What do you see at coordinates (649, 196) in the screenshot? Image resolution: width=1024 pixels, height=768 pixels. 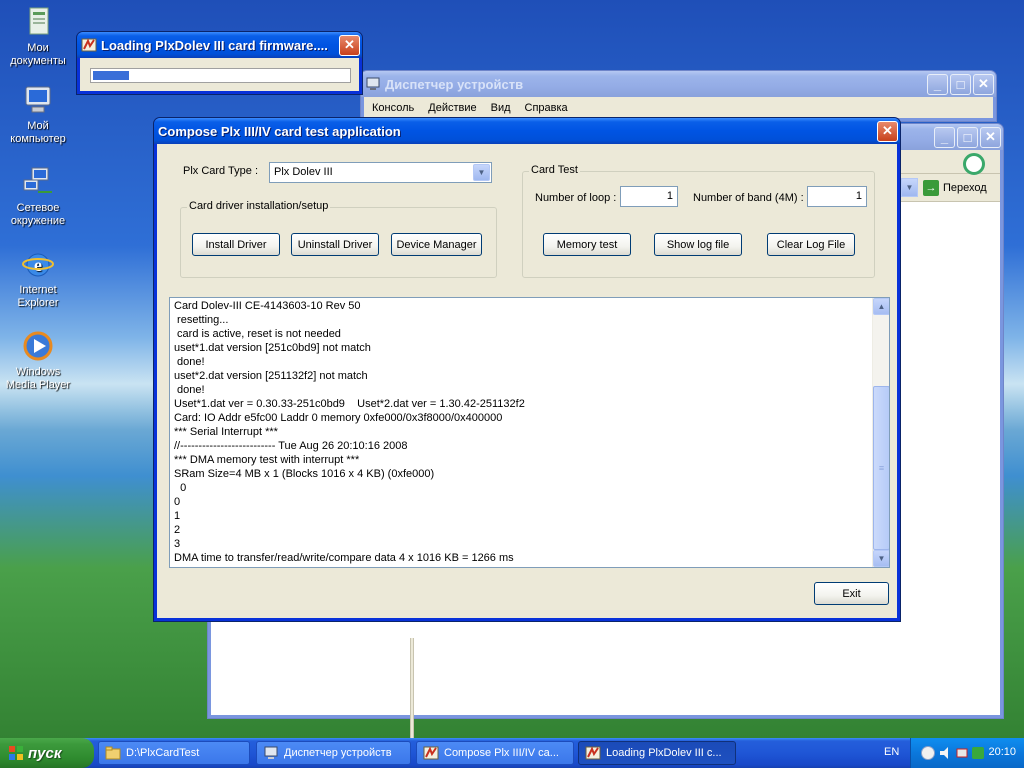 I see `loops-input: 1` at bounding box center [649, 196].